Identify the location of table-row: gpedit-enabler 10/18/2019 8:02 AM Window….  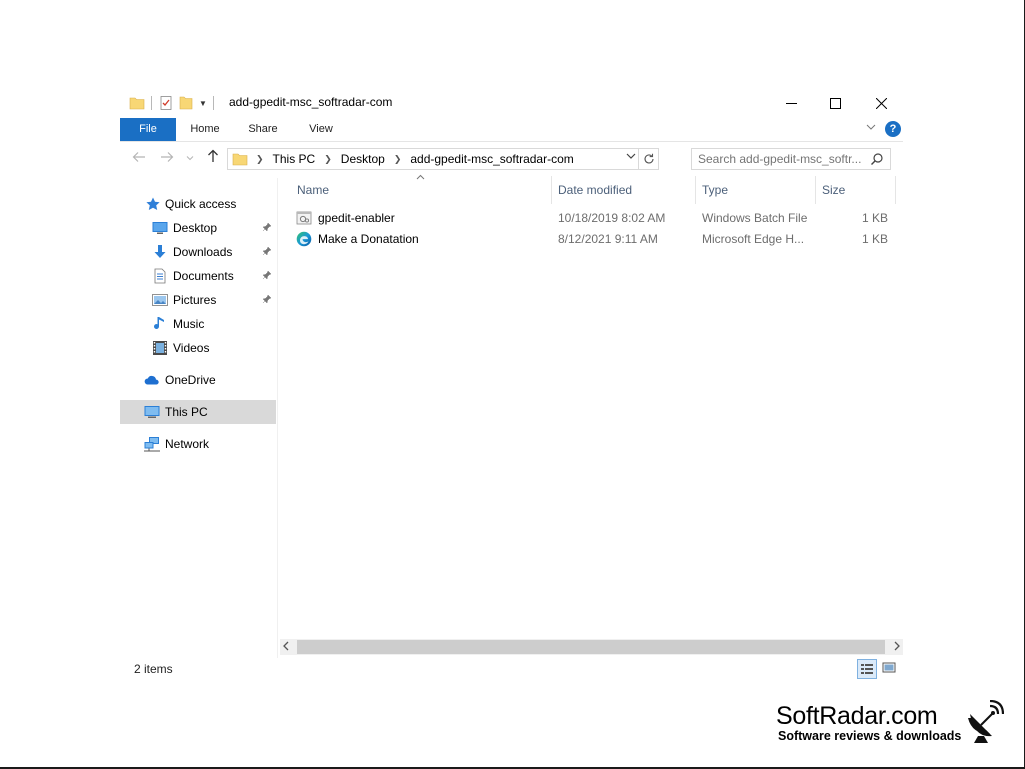
(596, 218).